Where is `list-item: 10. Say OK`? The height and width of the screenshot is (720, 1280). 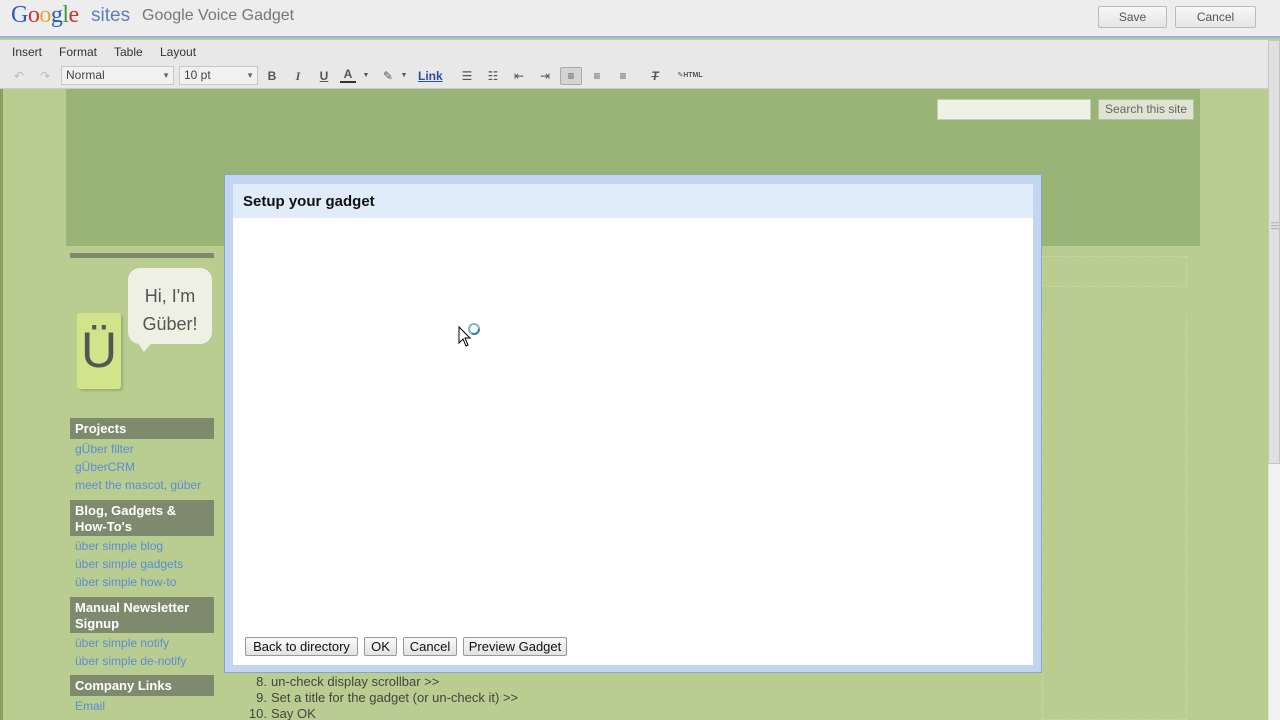
list-item: 10. Say OK is located at coordinates (280, 713).